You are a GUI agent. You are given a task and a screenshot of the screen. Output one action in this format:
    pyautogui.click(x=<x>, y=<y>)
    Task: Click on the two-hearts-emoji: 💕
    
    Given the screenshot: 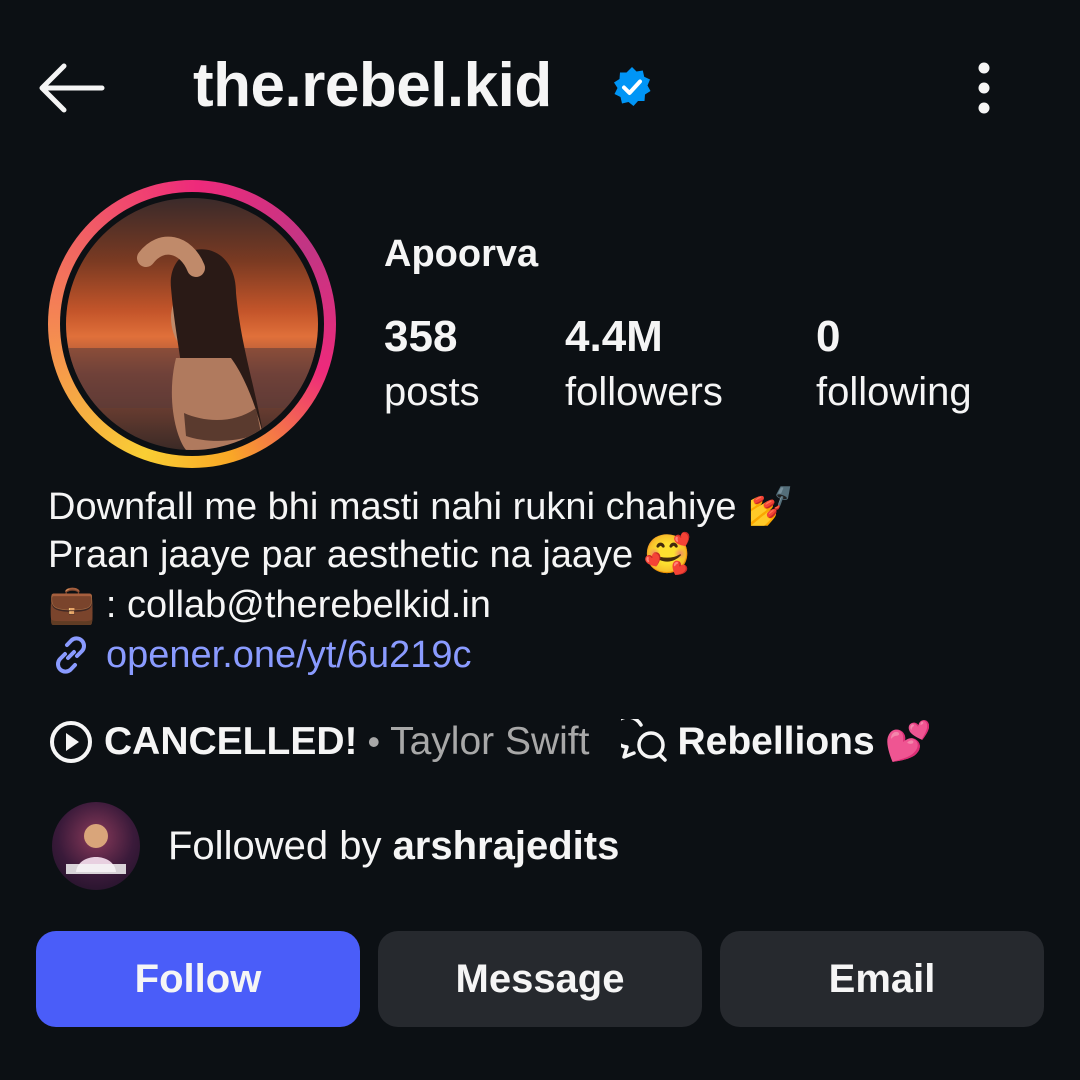 What is the action you would take?
    pyautogui.click(x=908, y=742)
    